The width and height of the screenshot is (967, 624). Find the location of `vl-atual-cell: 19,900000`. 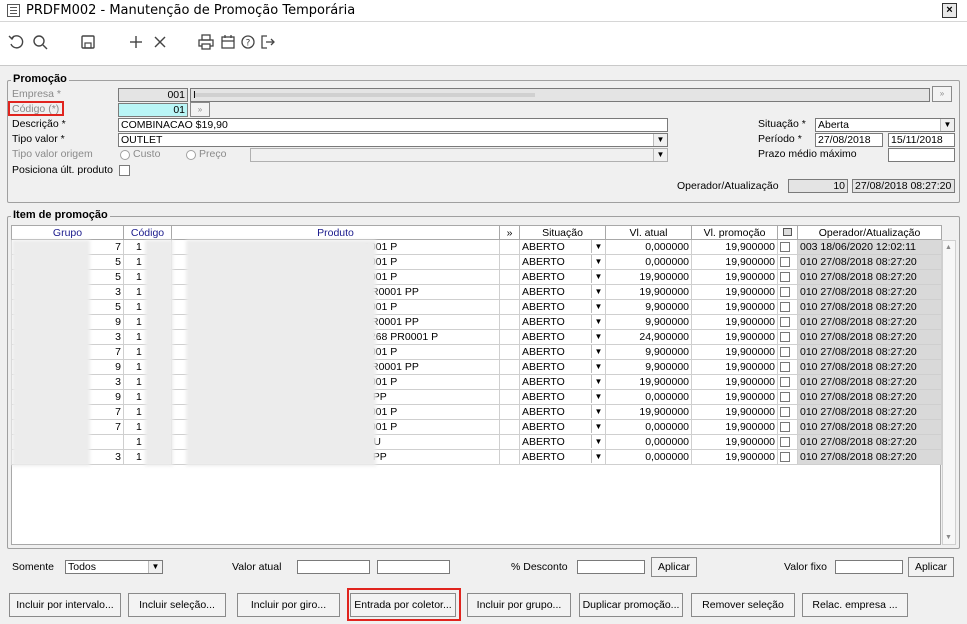

vl-atual-cell: 19,900000 is located at coordinates (648, 292).